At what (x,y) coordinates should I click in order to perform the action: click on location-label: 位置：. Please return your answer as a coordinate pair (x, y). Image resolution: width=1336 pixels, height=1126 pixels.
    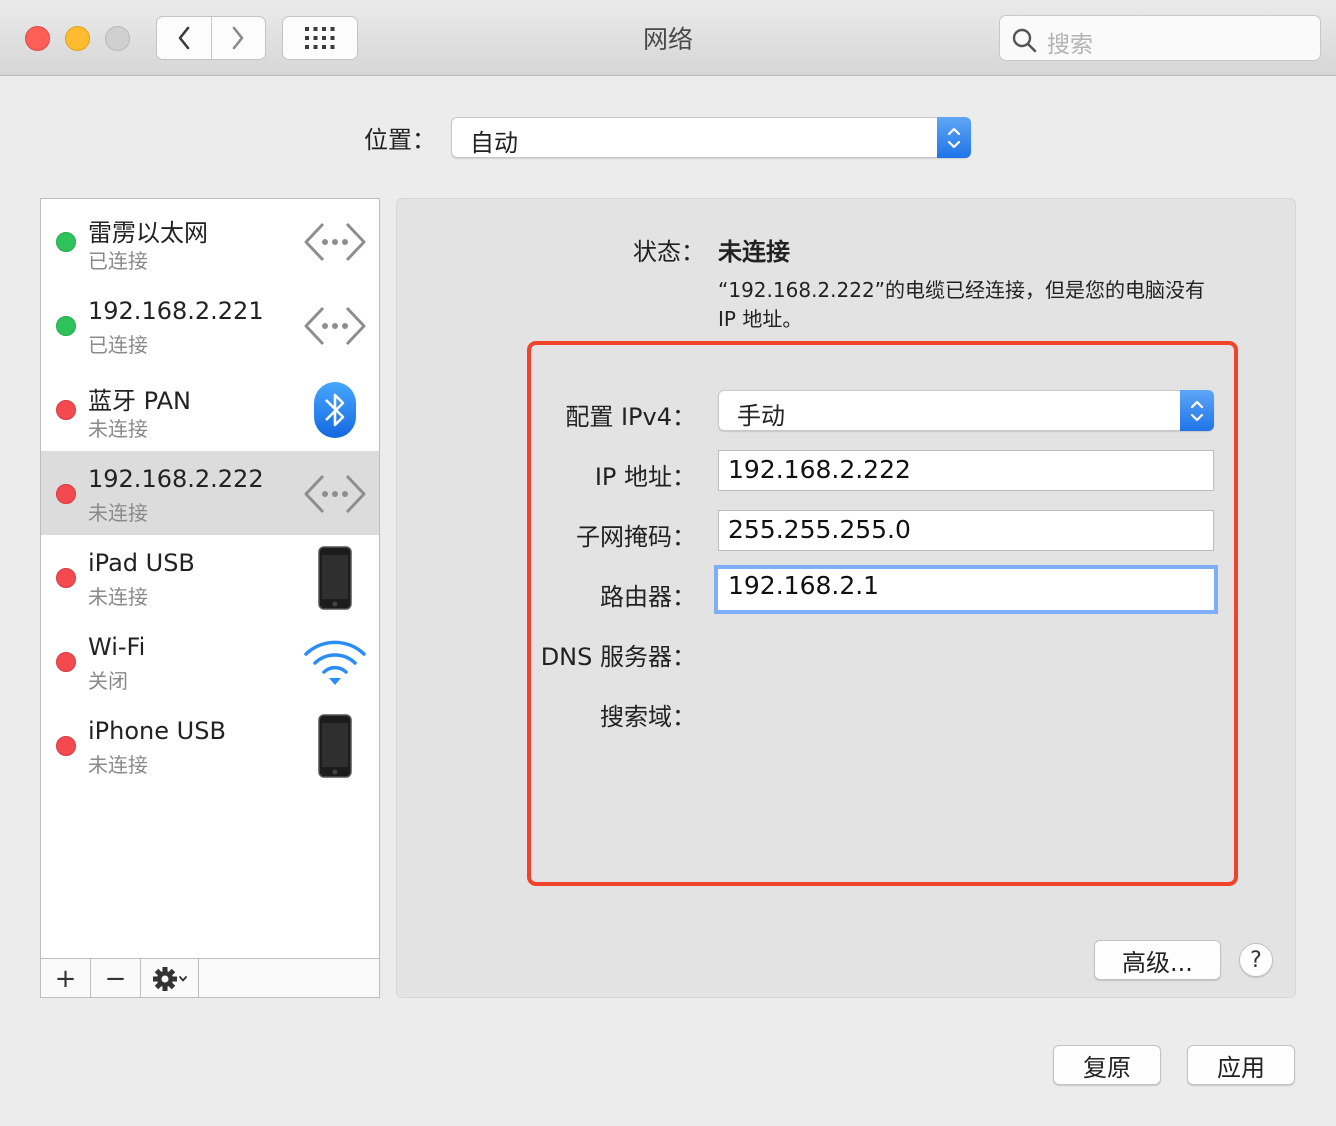
    Looking at the image, I should click on (400, 140).